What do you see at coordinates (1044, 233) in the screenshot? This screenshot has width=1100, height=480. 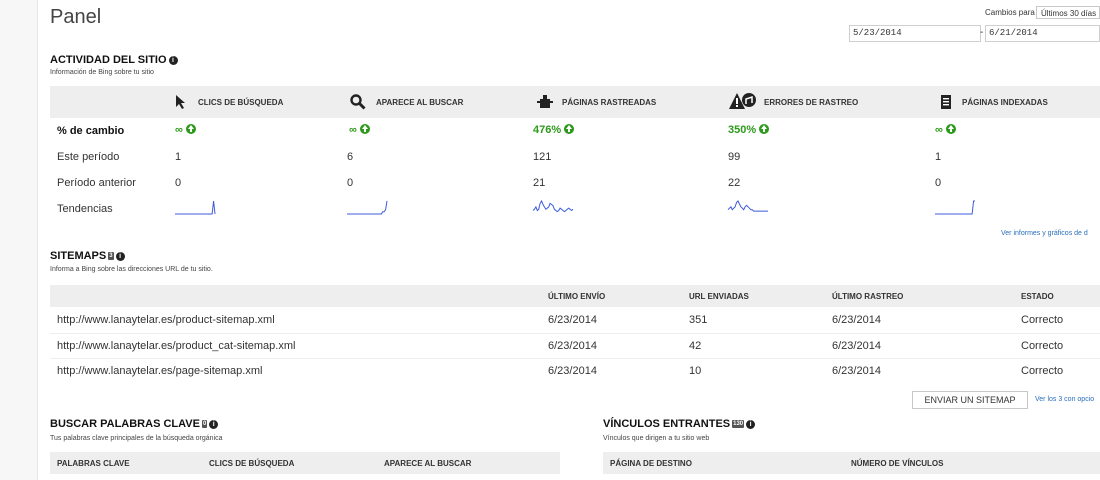 I see `view-reports-link: Ver informes y gráficos de d` at bounding box center [1044, 233].